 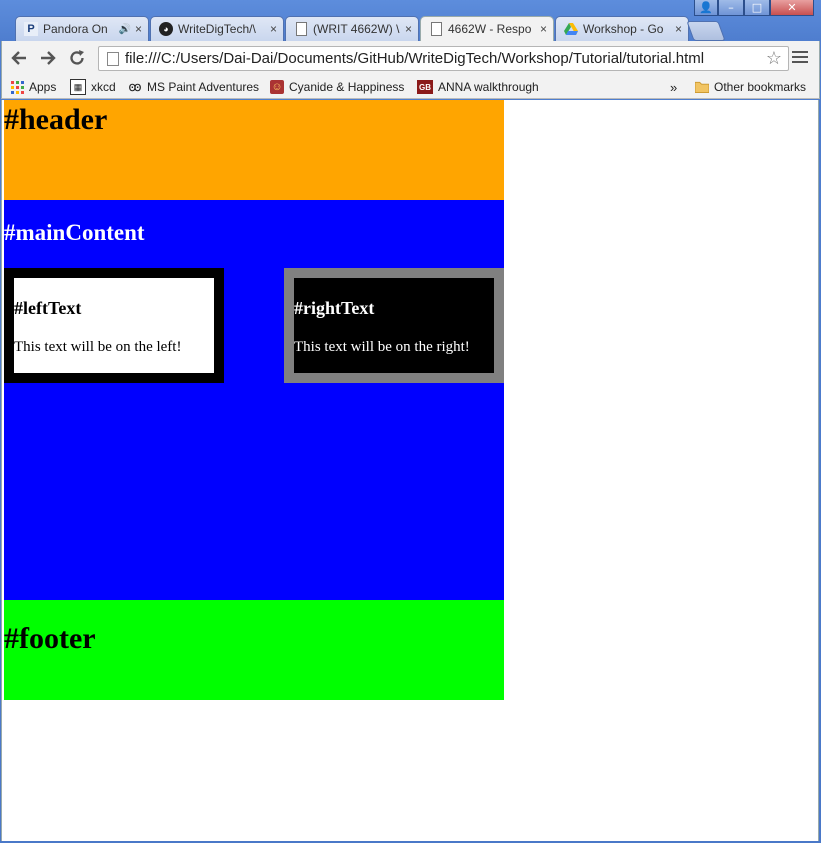 I want to click on pandora-icon: P, so click(x=31, y=29).